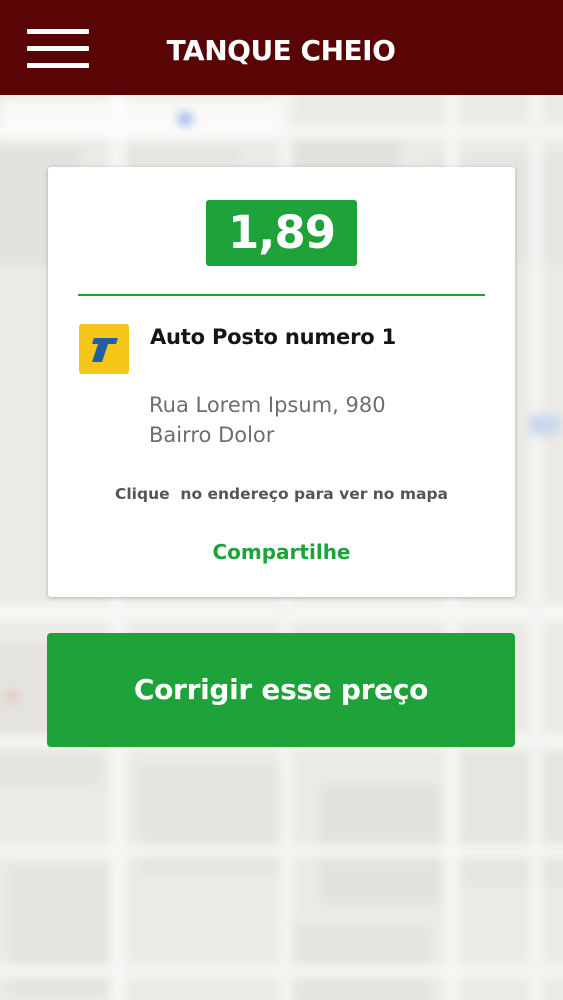 This screenshot has width=563, height=1000. I want to click on map-hint-text: Clique no endereço para ver no mapa, so click(281, 494).